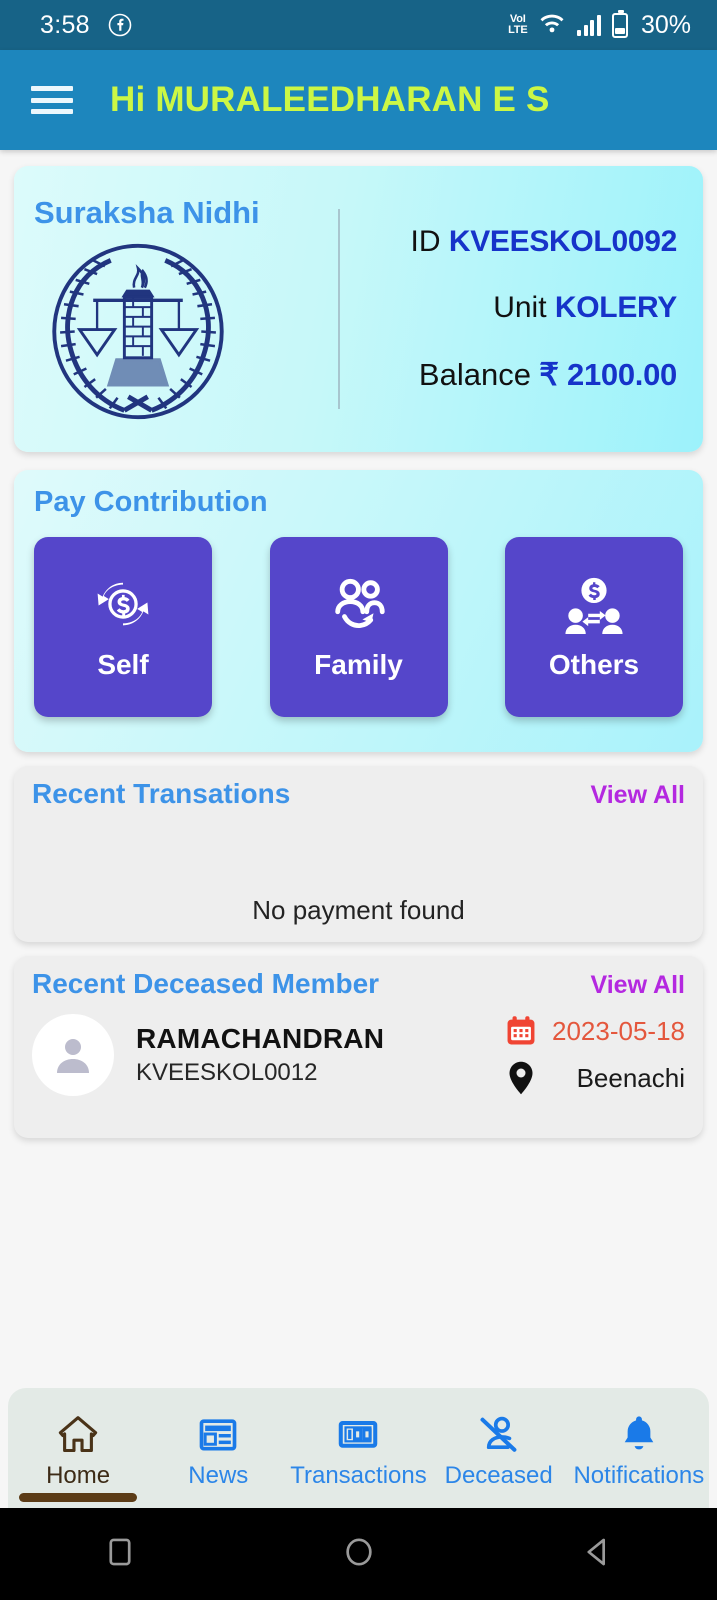 The height and width of the screenshot is (1600, 717). Describe the element at coordinates (638, 1451) in the screenshot. I see `nav-item-notifications: Notifications` at that location.